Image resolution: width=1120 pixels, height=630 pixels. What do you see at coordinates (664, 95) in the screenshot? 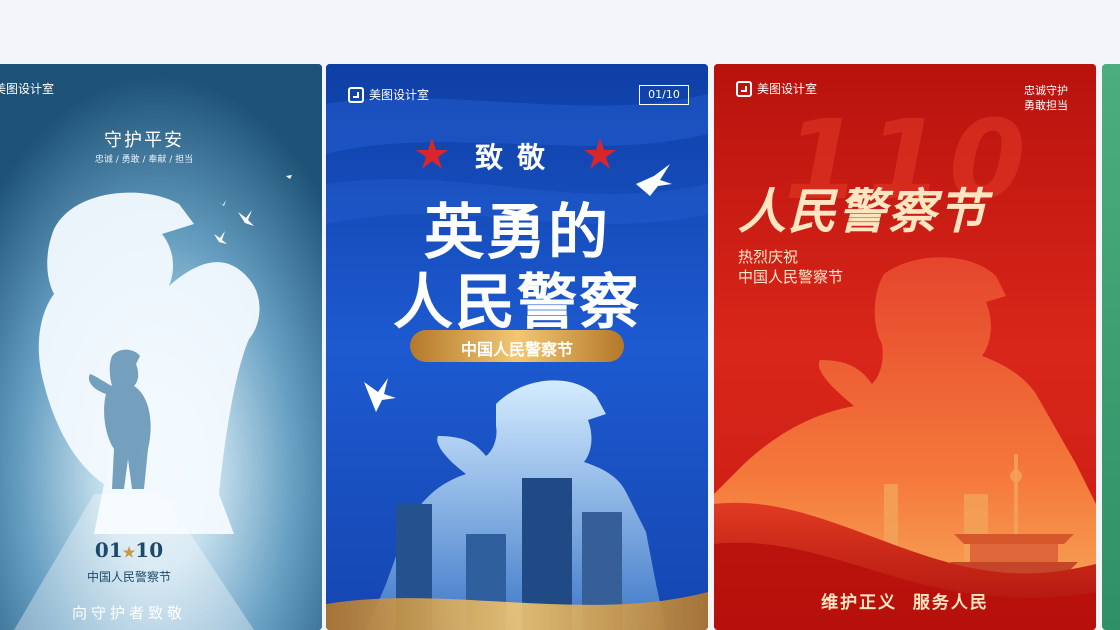
I see `date-badge: 01/10` at bounding box center [664, 95].